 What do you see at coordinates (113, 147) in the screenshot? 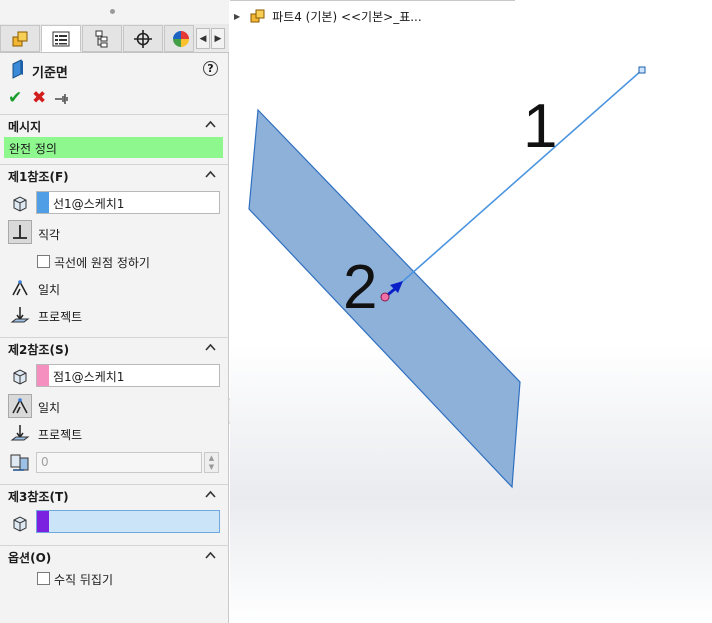
I see `status-message: 완전 정의` at bounding box center [113, 147].